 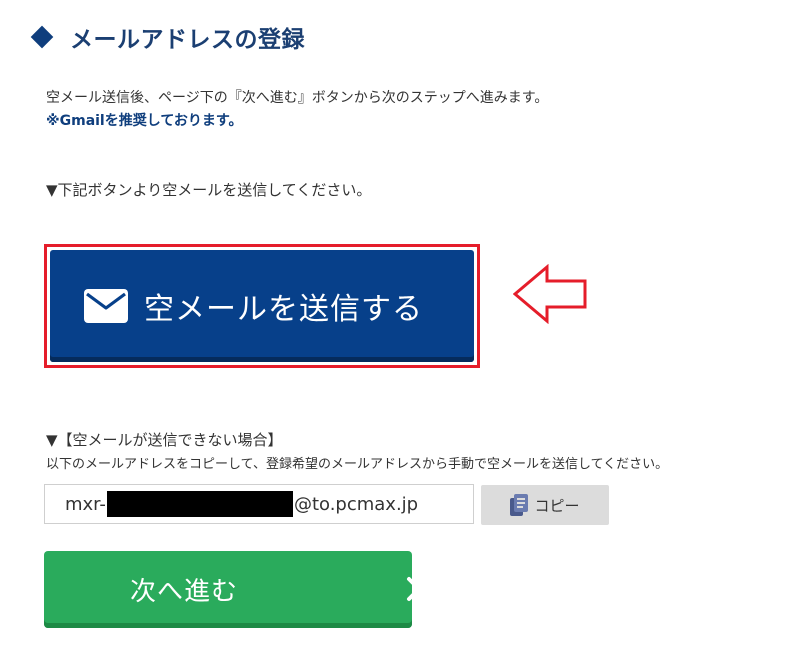 What do you see at coordinates (183, 592) in the screenshot?
I see `next-button-label: 次へ進む` at bounding box center [183, 592].